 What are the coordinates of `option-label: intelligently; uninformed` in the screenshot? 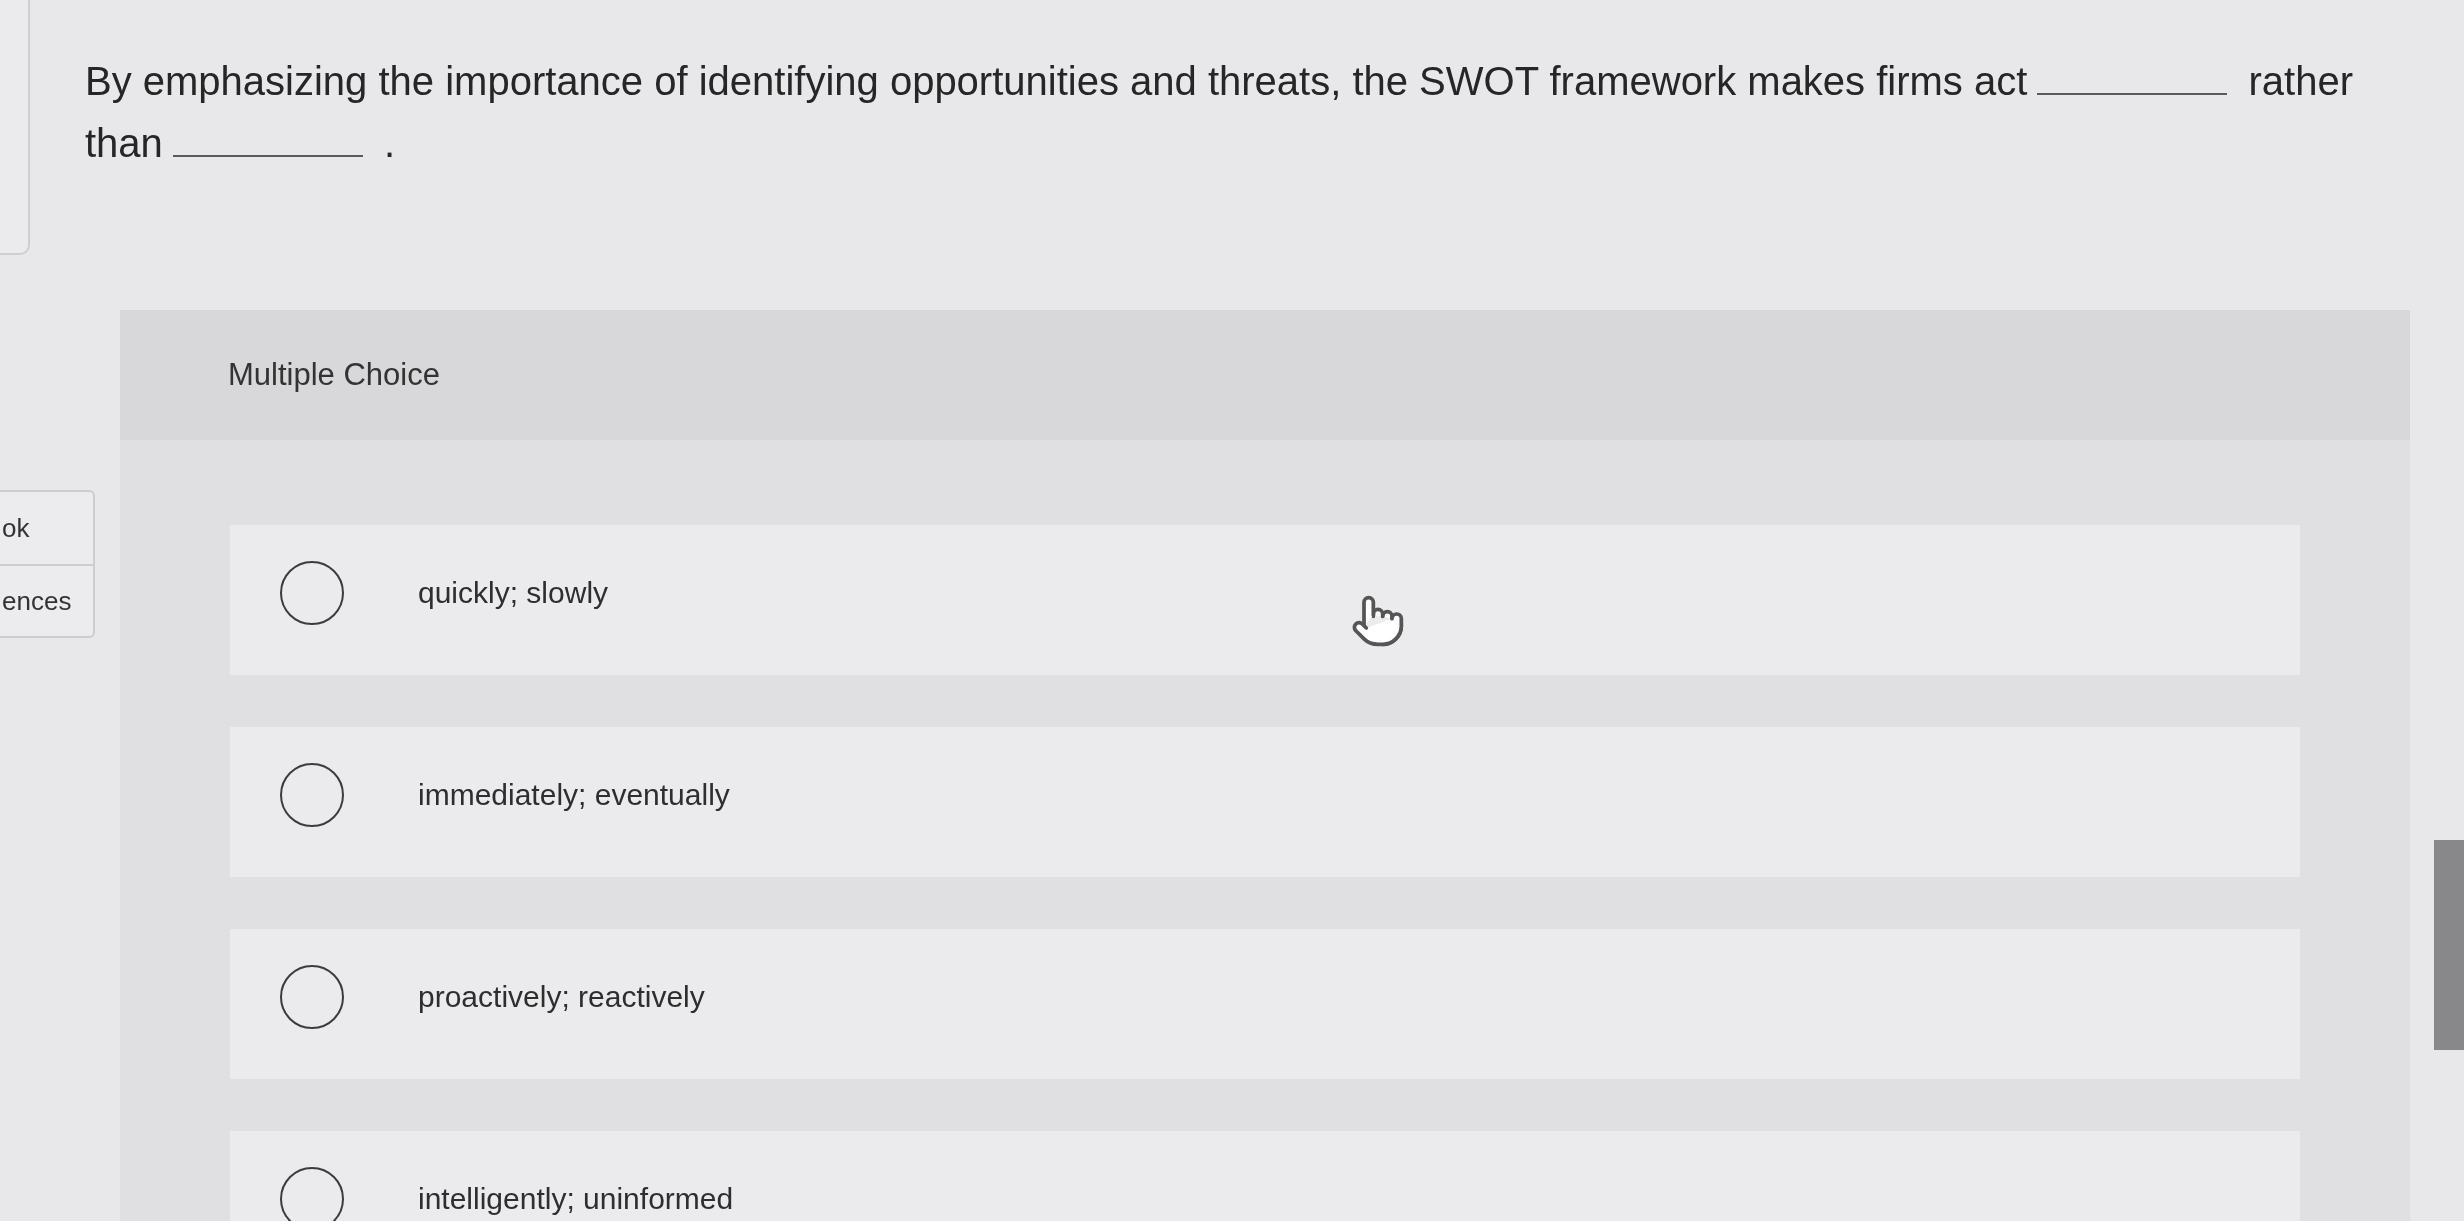 It's located at (576, 1199).